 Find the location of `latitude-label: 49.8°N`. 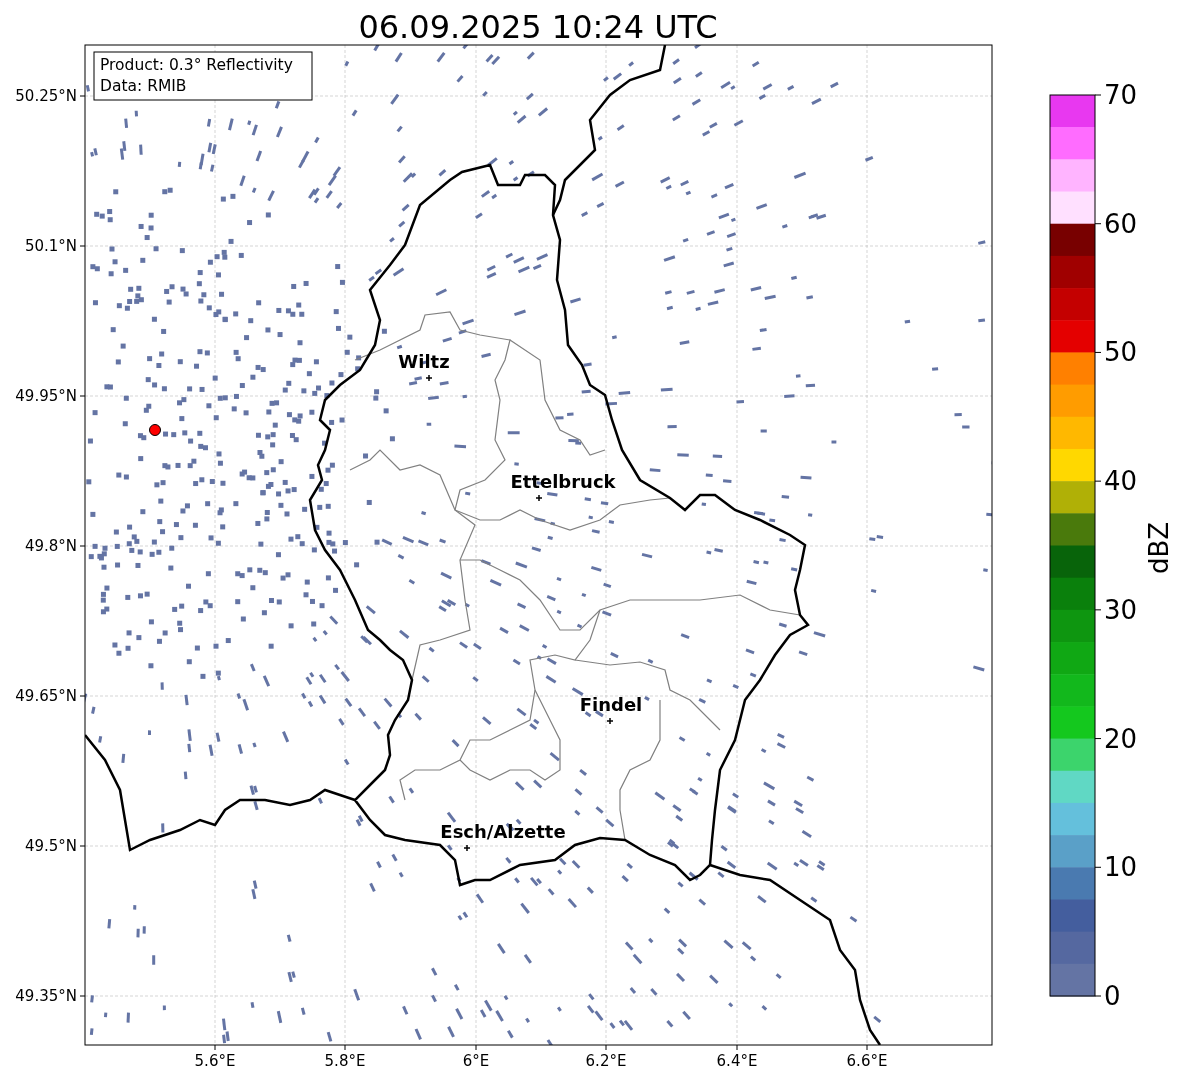

latitude-label: 49.8°N is located at coordinates (50, 546).